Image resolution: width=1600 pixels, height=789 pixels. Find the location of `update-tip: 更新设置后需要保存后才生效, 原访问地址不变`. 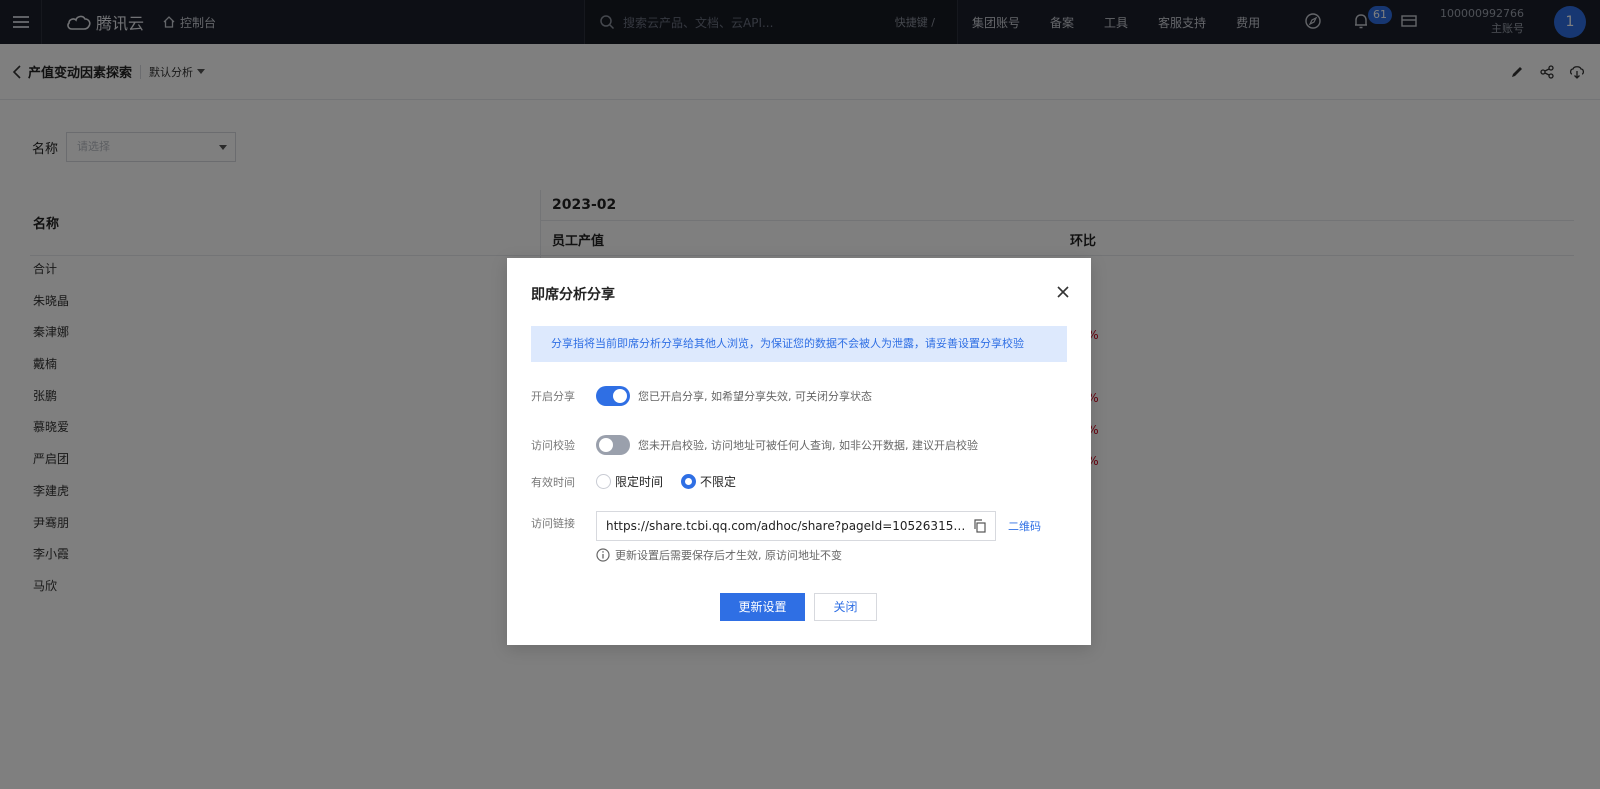

update-tip: 更新设置后需要保存后才生效, 原访问地址不变 is located at coordinates (719, 555).